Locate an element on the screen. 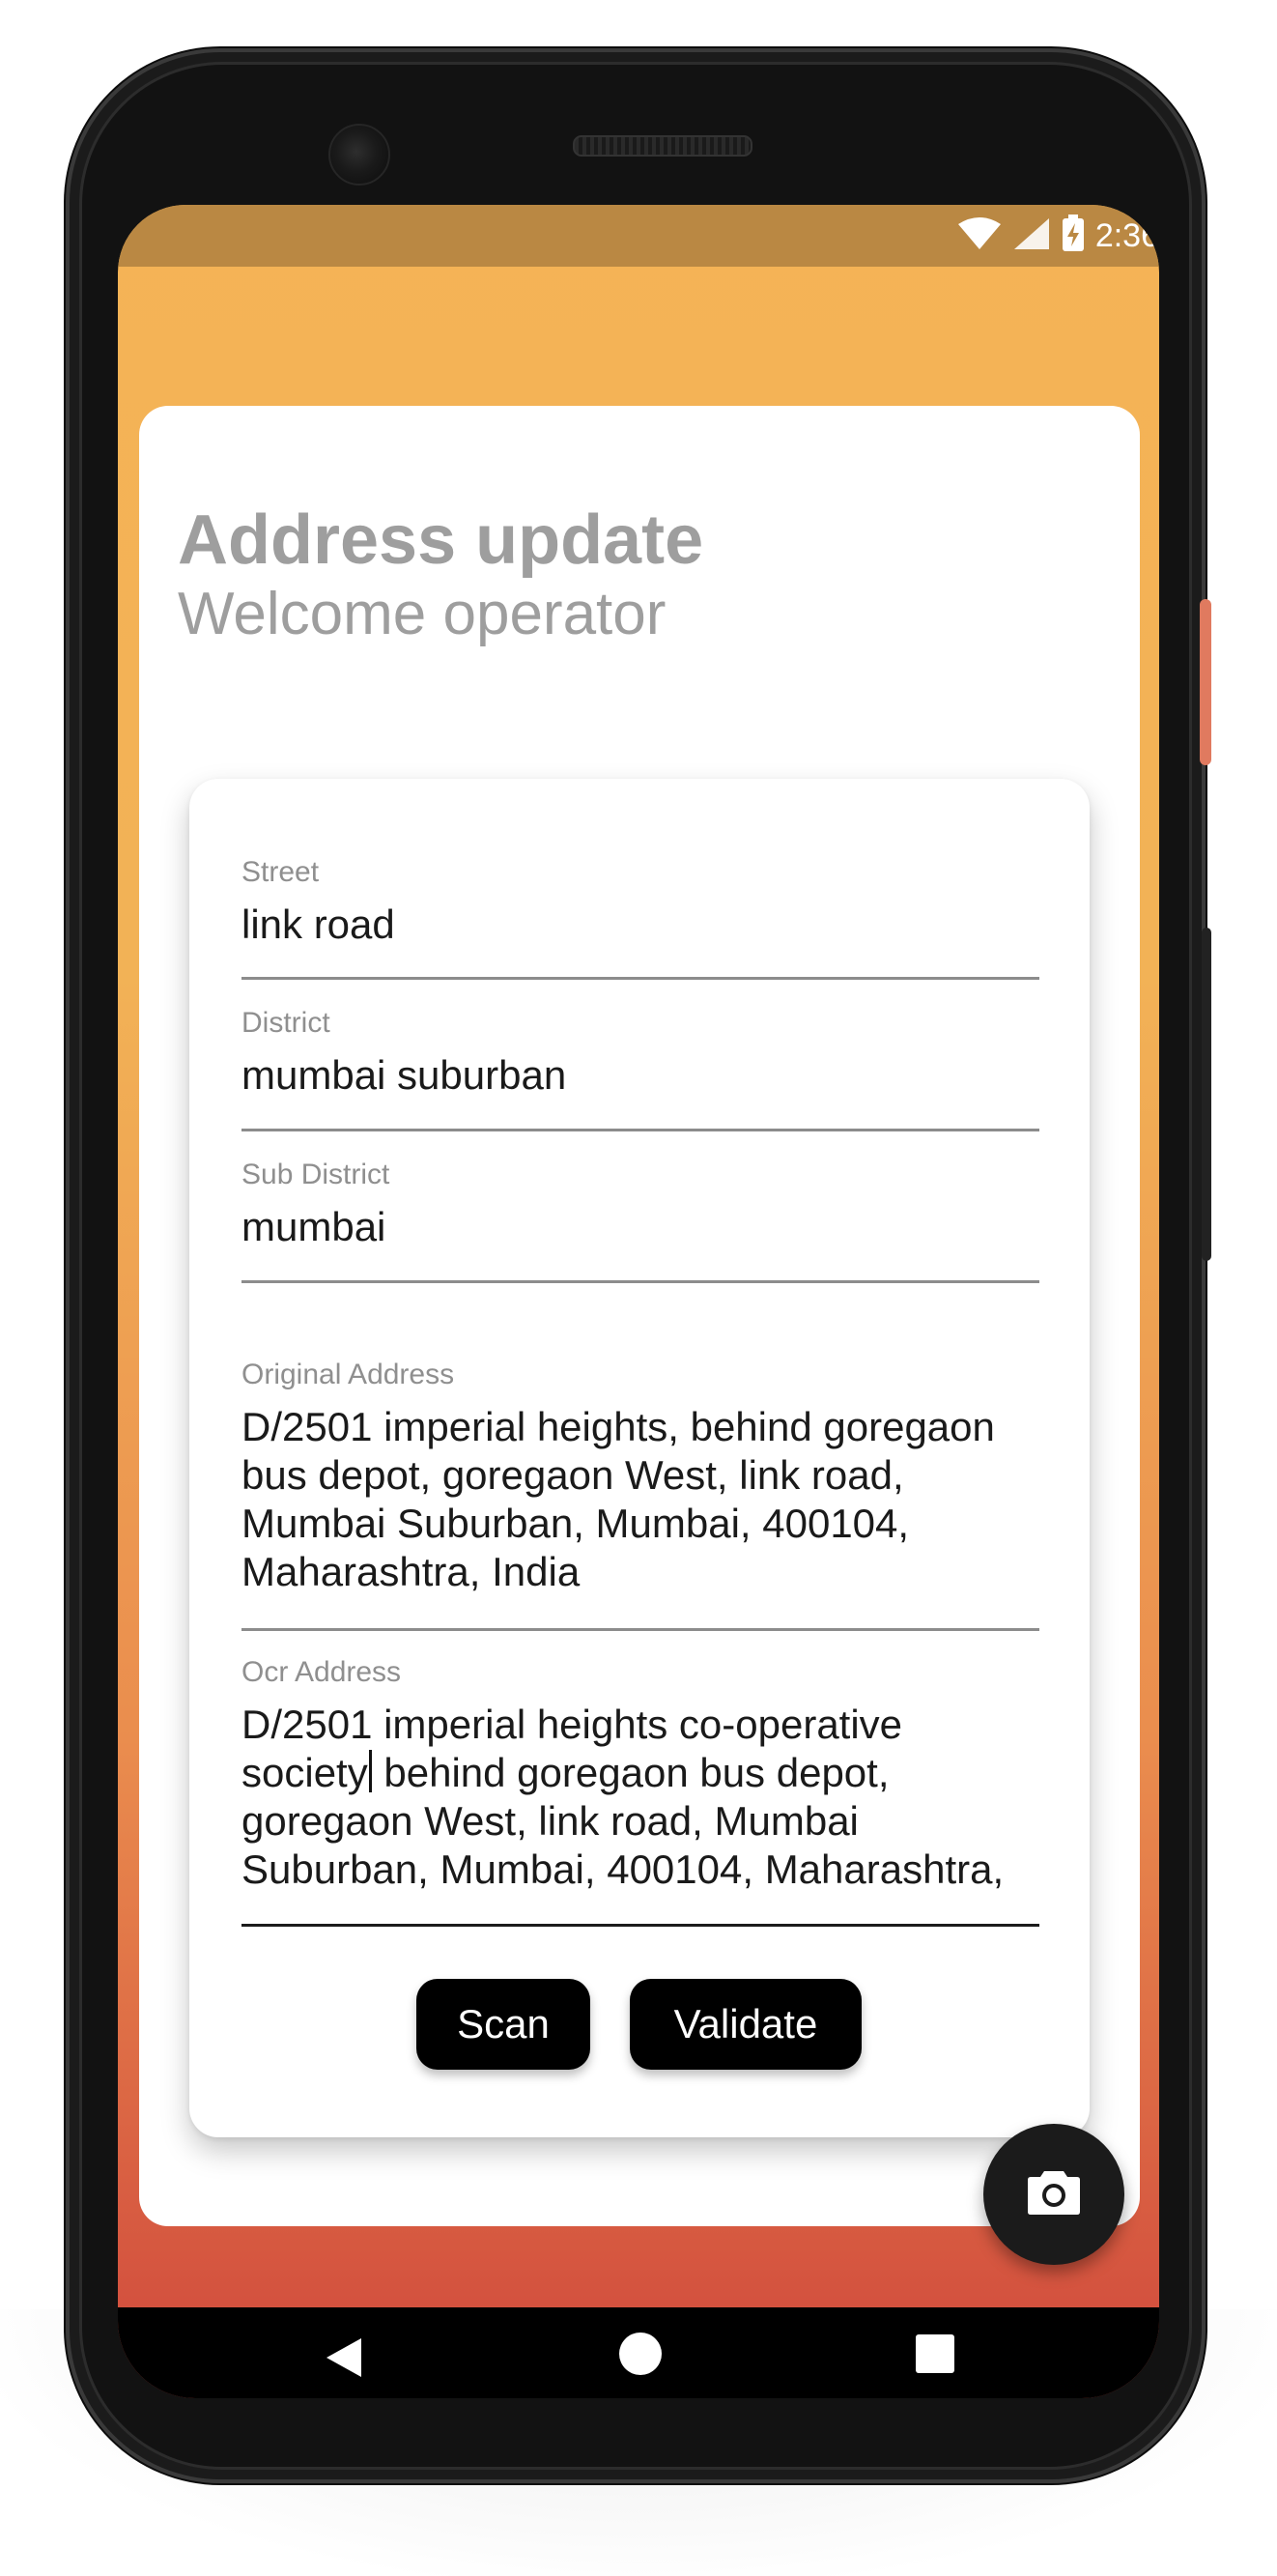  battery-charging-icon is located at coordinates (1073, 236).